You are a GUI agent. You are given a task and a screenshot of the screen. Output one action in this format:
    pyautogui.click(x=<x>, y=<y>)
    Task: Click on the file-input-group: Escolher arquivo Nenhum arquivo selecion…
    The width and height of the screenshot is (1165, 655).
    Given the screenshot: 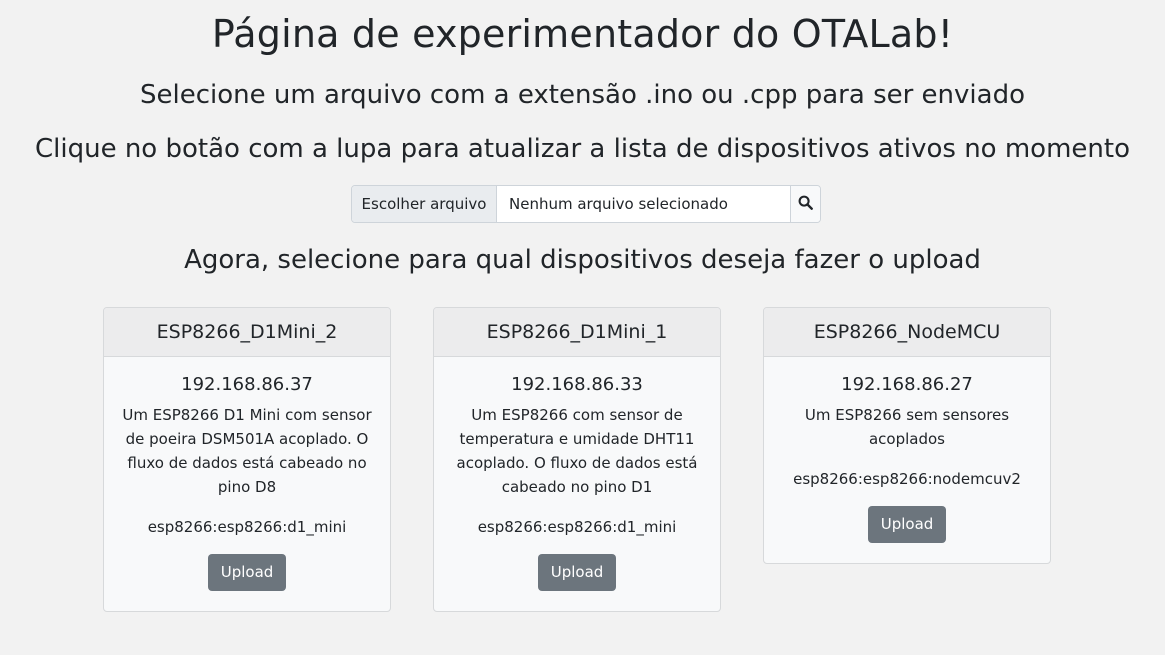 What is the action you would take?
    pyautogui.click(x=586, y=204)
    